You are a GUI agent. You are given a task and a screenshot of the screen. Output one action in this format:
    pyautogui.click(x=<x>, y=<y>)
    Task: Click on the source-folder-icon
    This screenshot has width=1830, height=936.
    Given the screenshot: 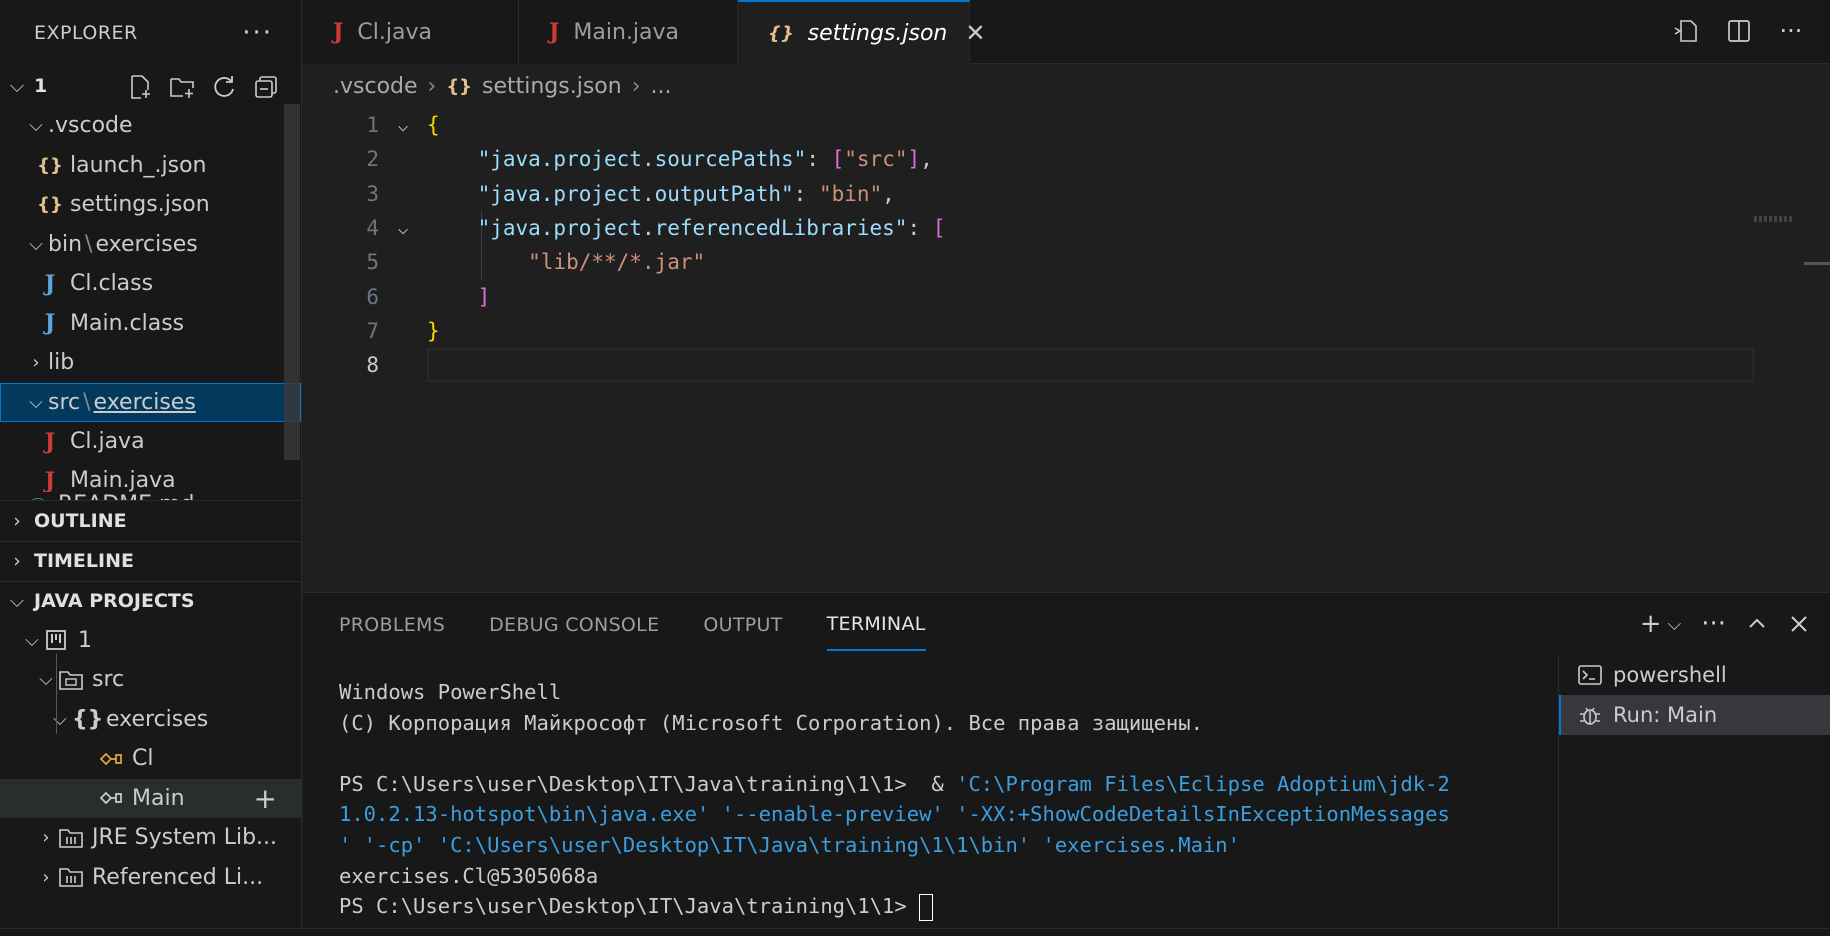 What is the action you would take?
    pyautogui.click(x=72, y=680)
    